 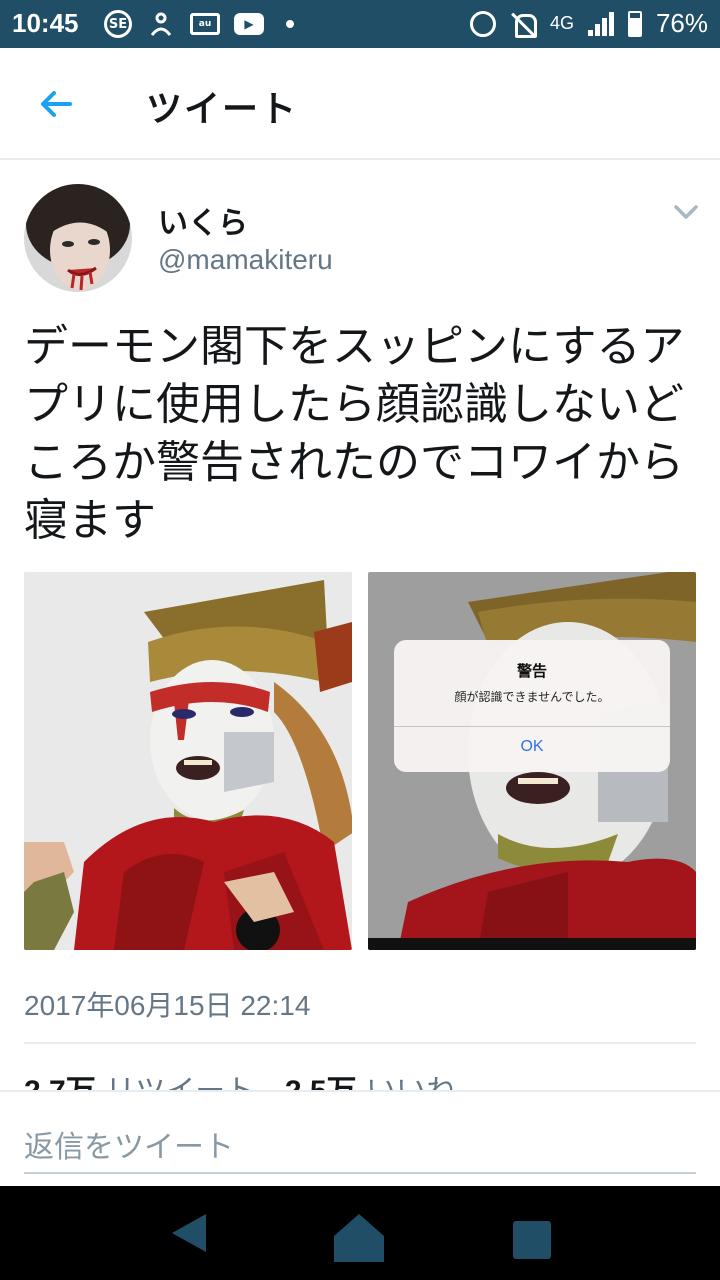 What do you see at coordinates (523, 24) in the screenshot?
I see `bell-off-icon` at bounding box center [523, 24].